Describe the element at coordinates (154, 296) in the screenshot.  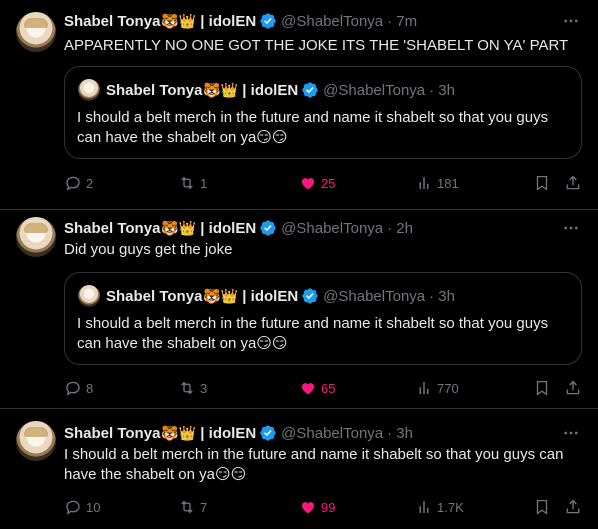
I see `quote-author-name: Shabel Tonya` at that location.